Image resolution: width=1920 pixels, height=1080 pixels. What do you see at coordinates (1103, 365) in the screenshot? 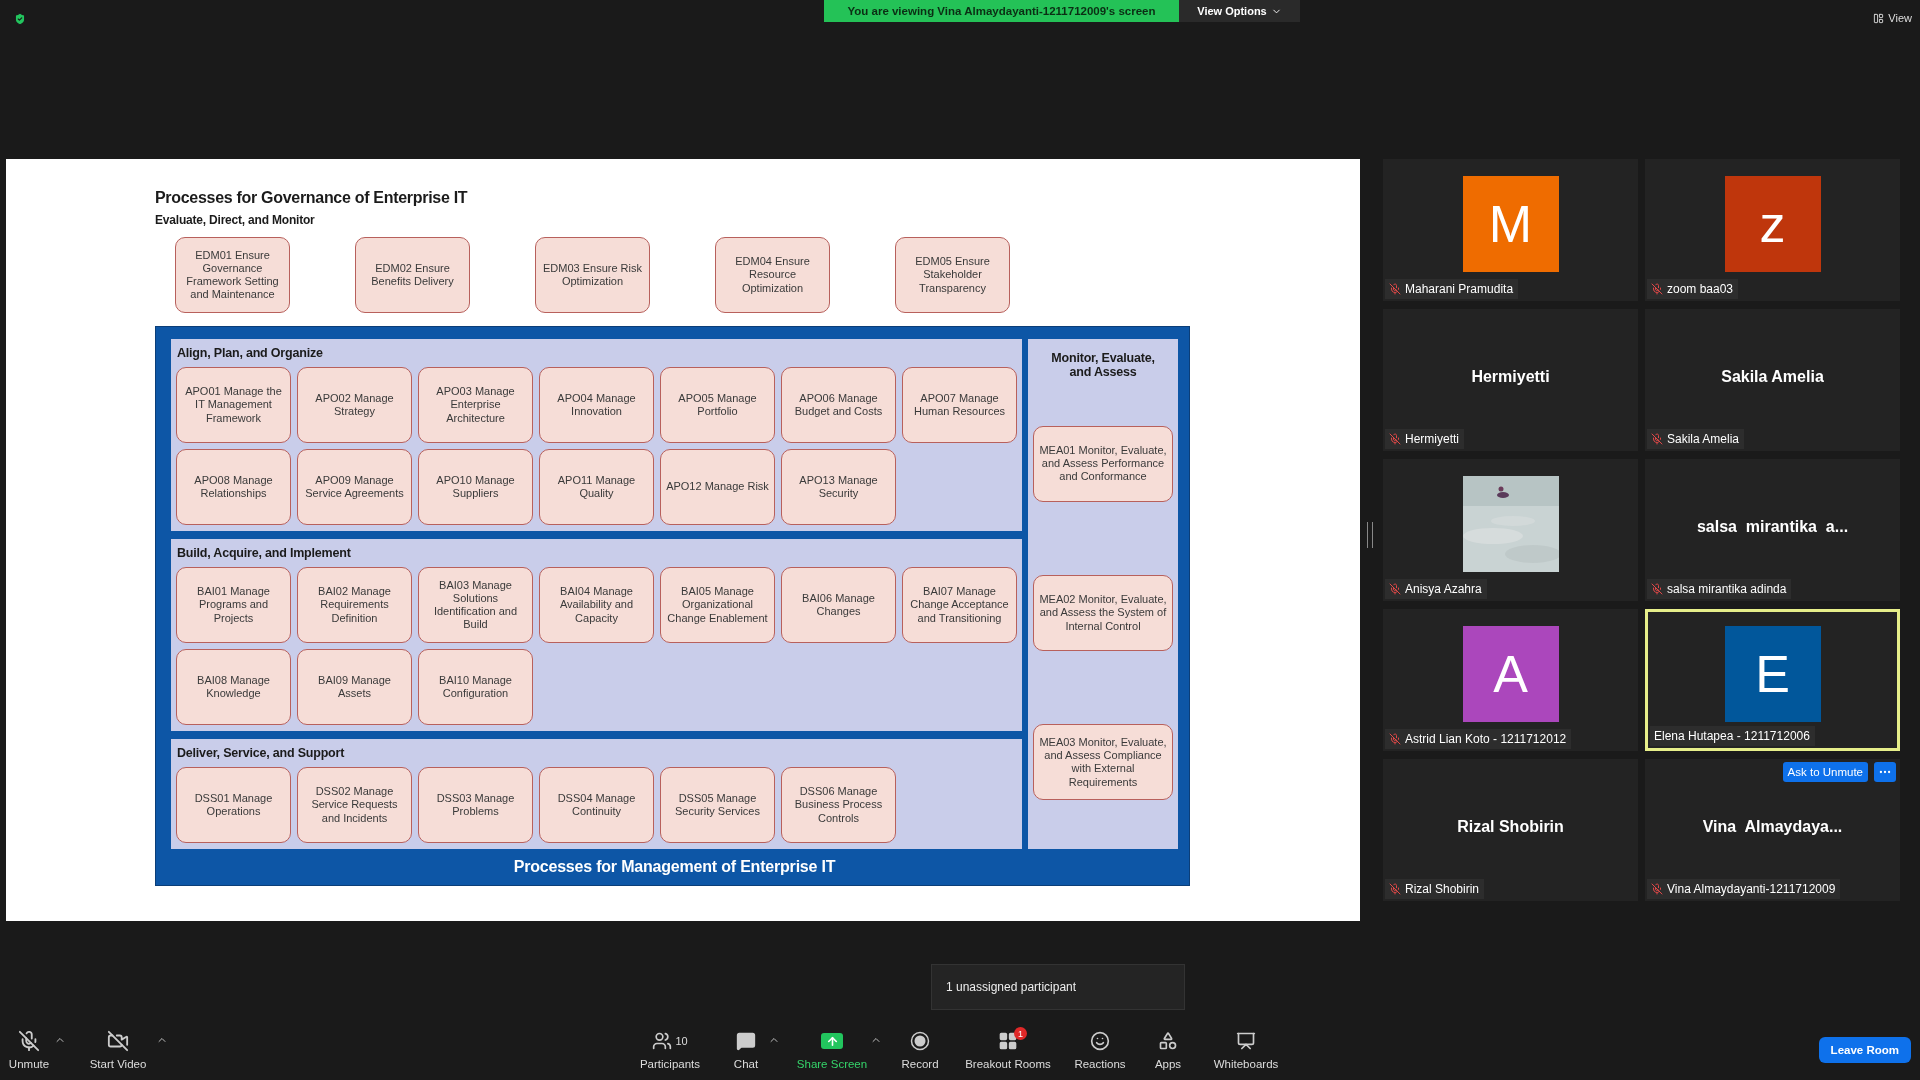
I see `domain-heading: Monitor, Evaluate, and Assess` at bounding box center [1103, 365].